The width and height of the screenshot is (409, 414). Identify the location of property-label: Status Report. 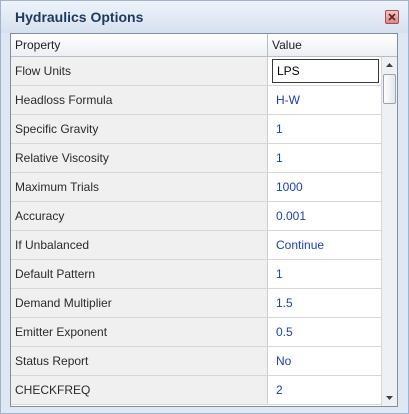
(139, 361).